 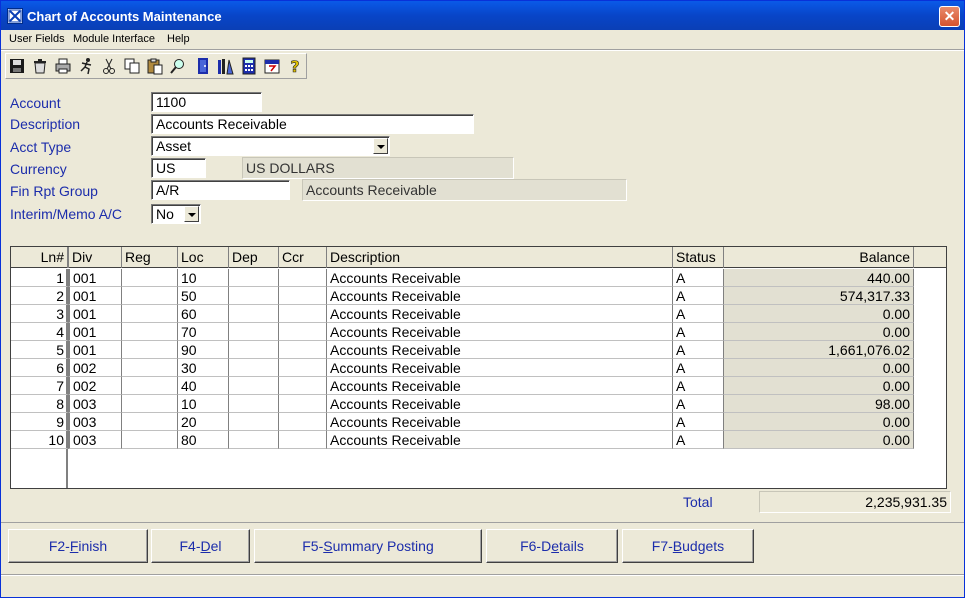 What do you see at coordinates (462, 422) in the screenshot?
I see `table-row: 9 003 20 Accounts Receivable A 0.00` at bounding box center [462, 422].